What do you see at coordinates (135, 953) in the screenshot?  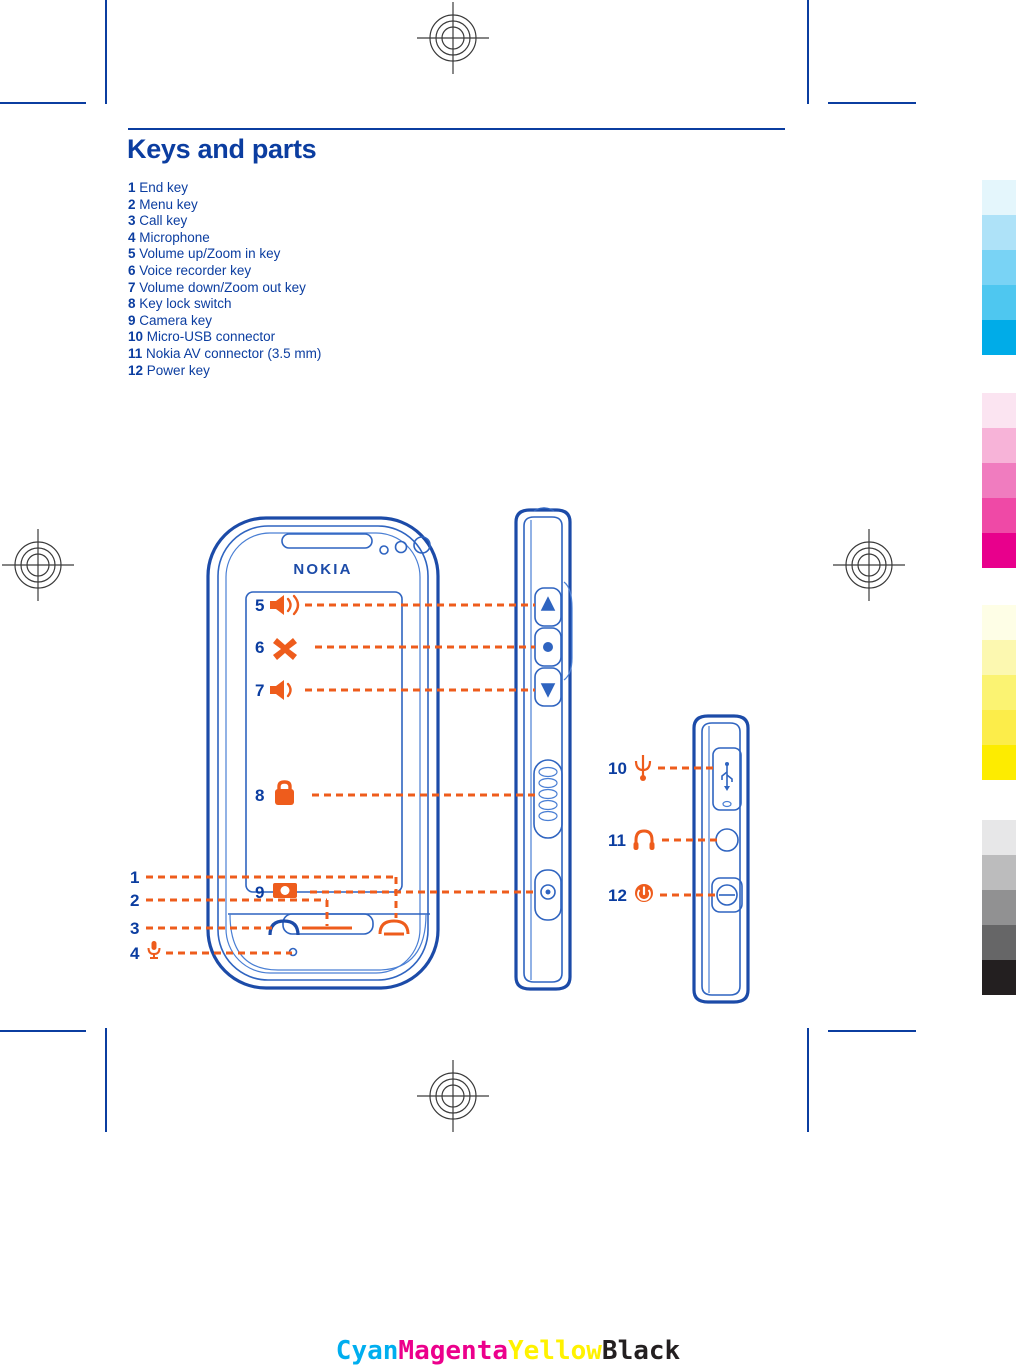 I see `callout-number-4: 4` at bounding box center [135, 953].